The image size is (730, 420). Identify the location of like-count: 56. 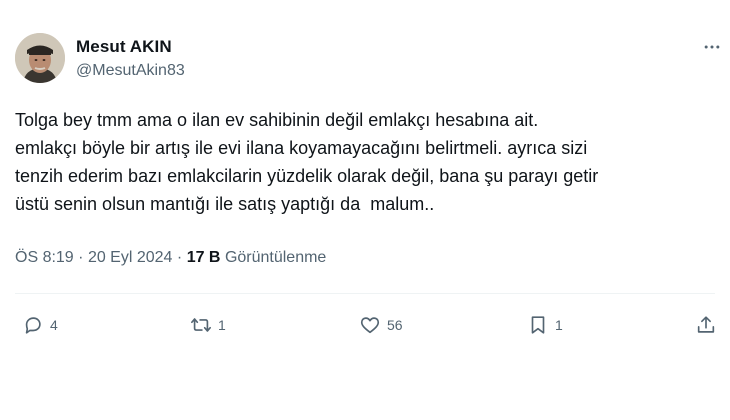
(395, 325).